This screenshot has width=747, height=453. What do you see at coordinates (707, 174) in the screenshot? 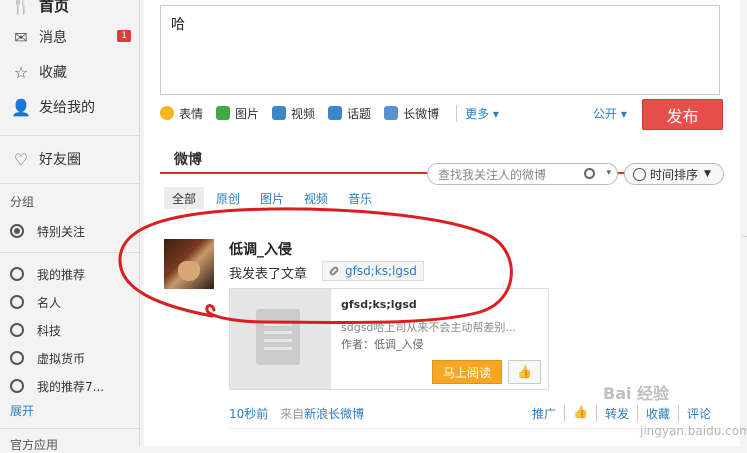
I see `chevron-down-icon: ▼` at bounding box center [707, 174].